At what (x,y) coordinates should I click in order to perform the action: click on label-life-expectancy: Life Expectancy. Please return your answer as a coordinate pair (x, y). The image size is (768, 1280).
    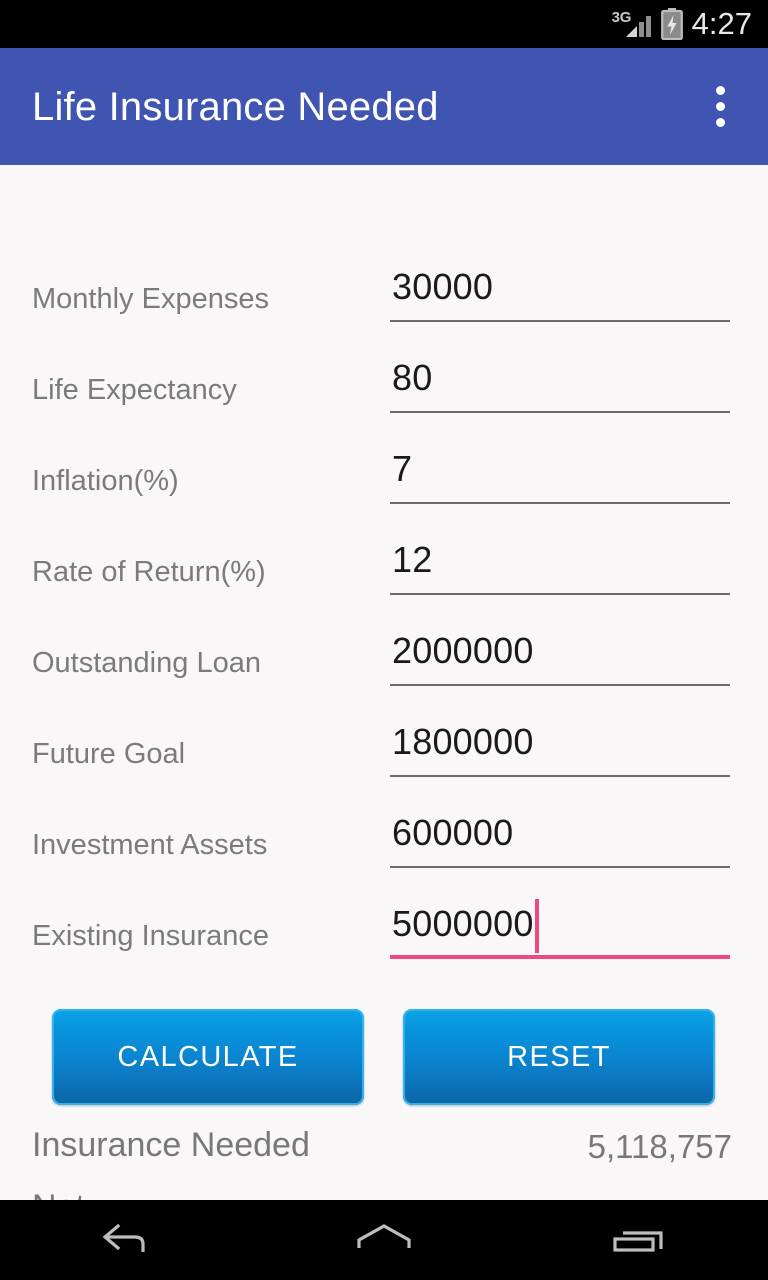
    Looking at the image, I should click on (134, 390).